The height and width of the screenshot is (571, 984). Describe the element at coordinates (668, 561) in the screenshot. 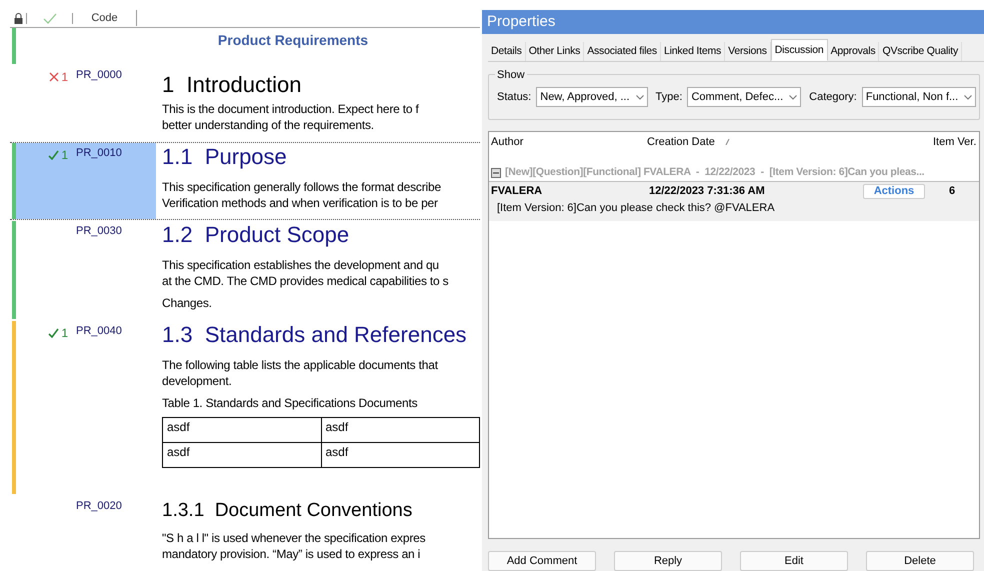

I see `panel-button: Reply` at that location.